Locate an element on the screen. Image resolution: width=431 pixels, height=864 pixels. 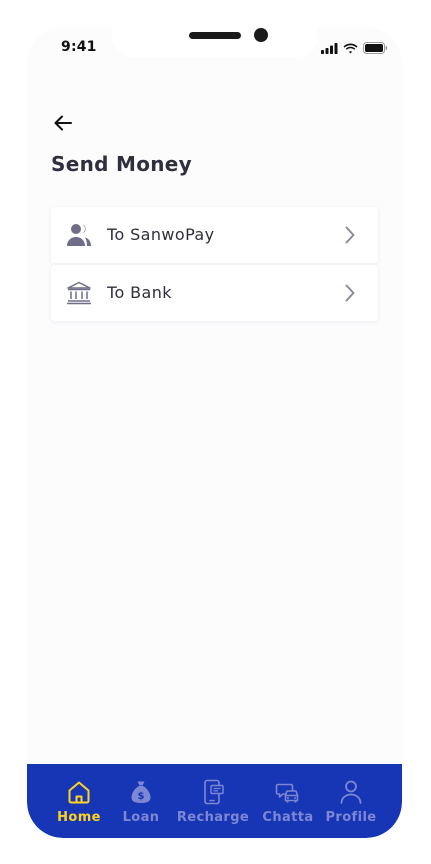
bank-icon is located at coordinates (79, 293).